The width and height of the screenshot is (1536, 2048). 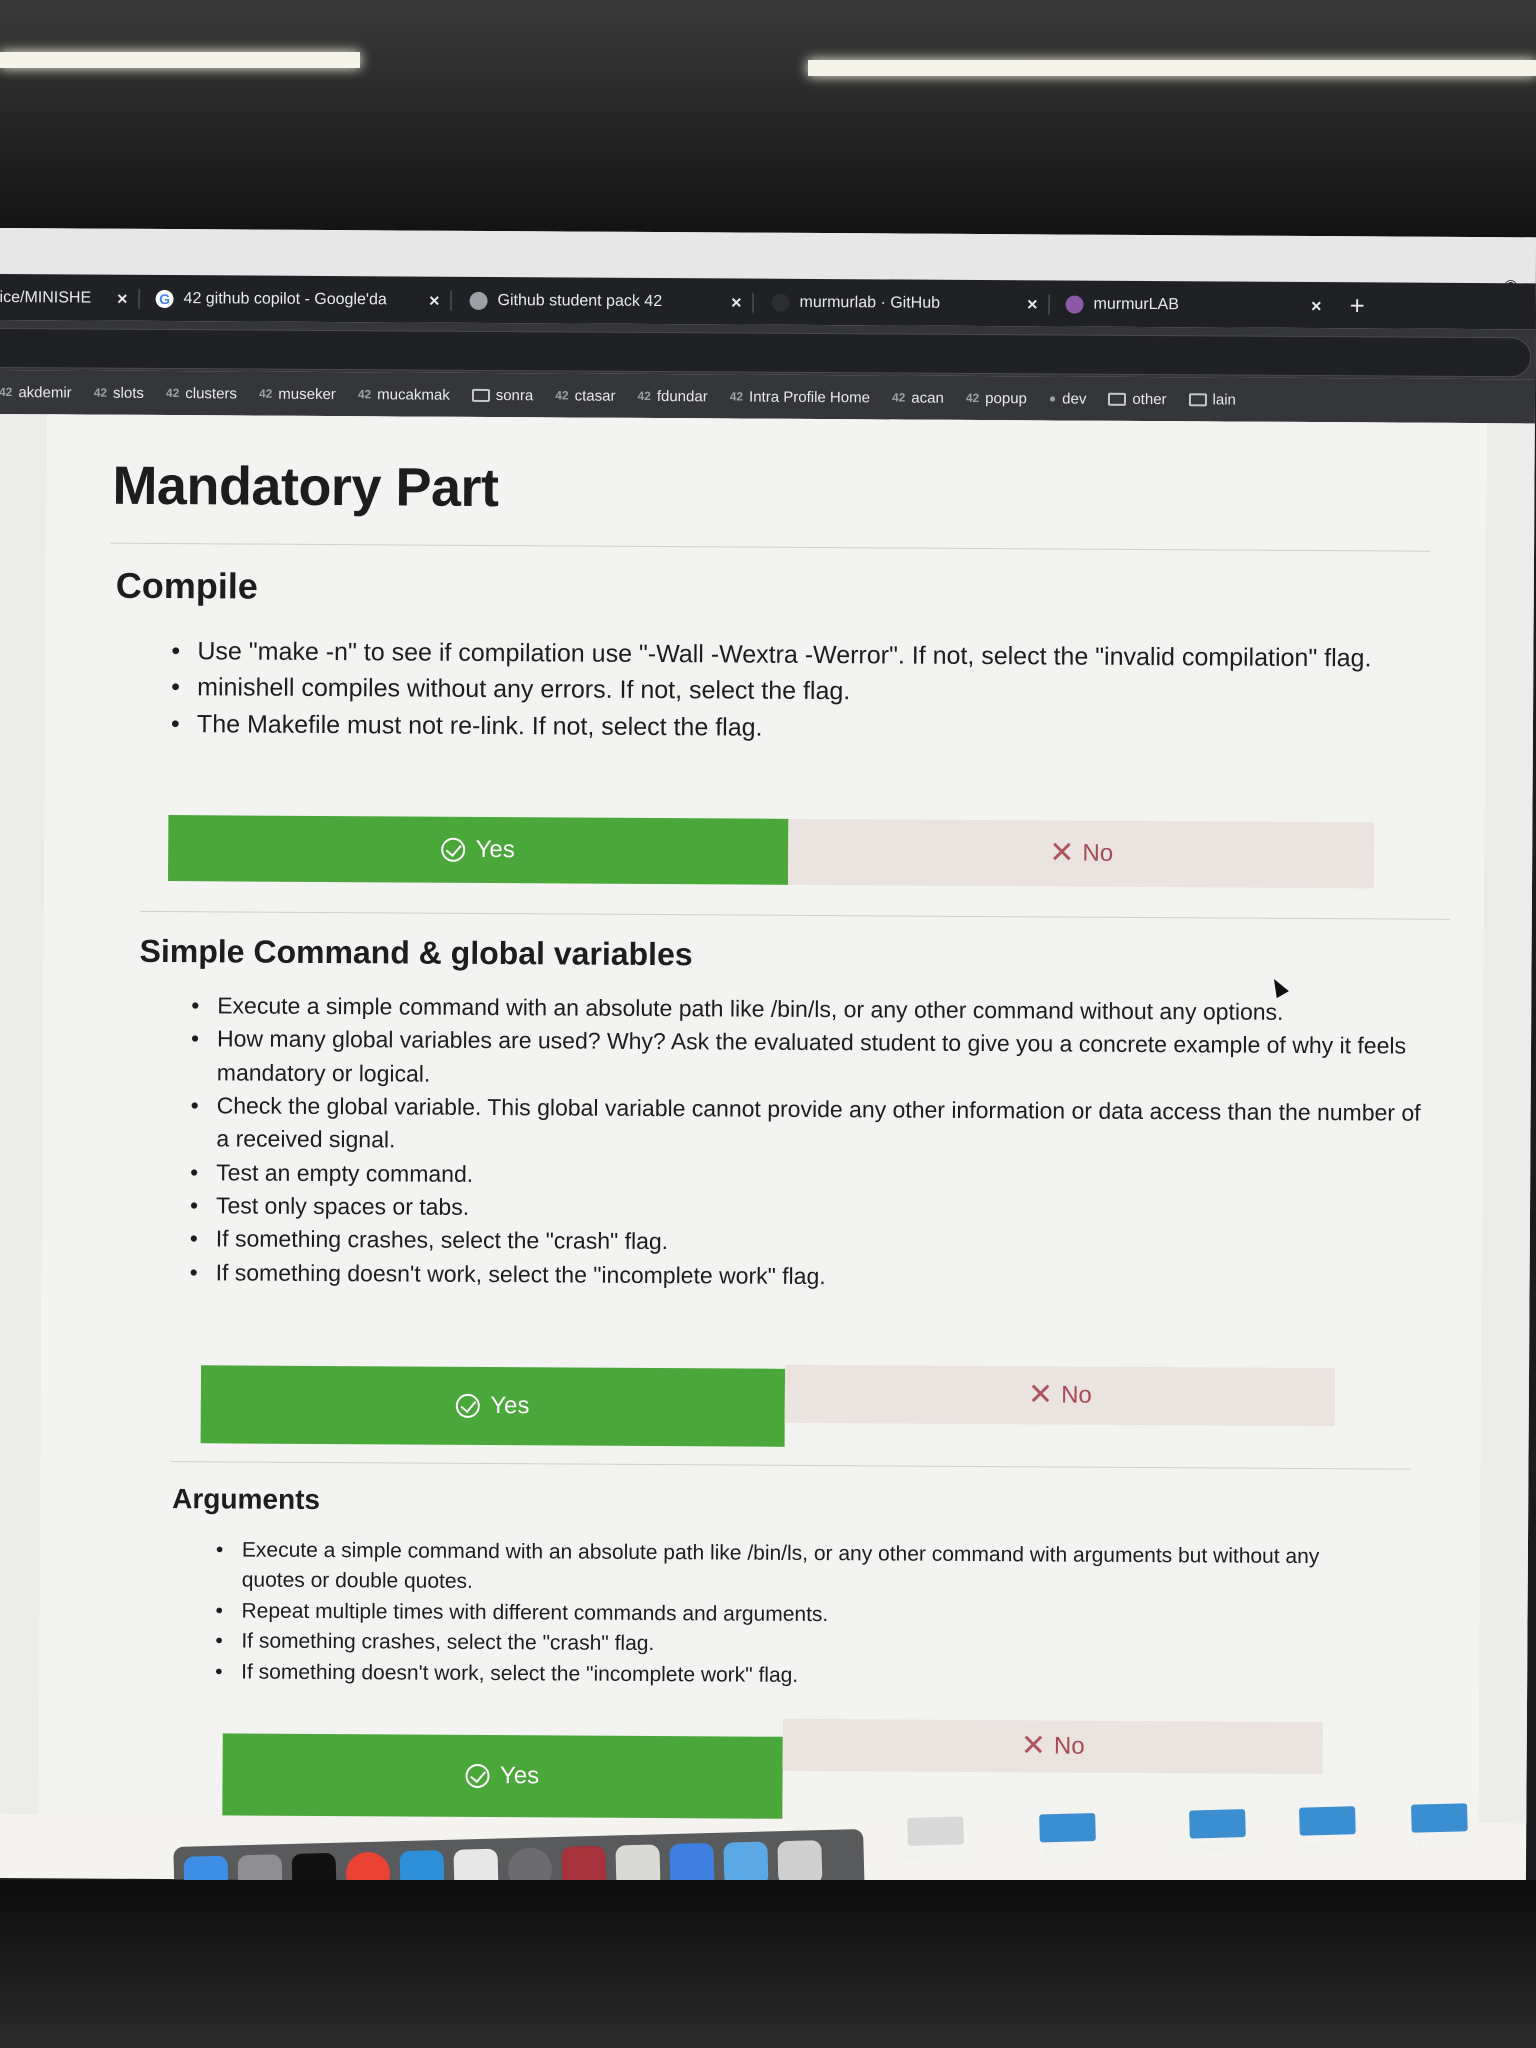 I want to click on tab-minishell: ice/MINISHE ×, so click(x=70, y=298).